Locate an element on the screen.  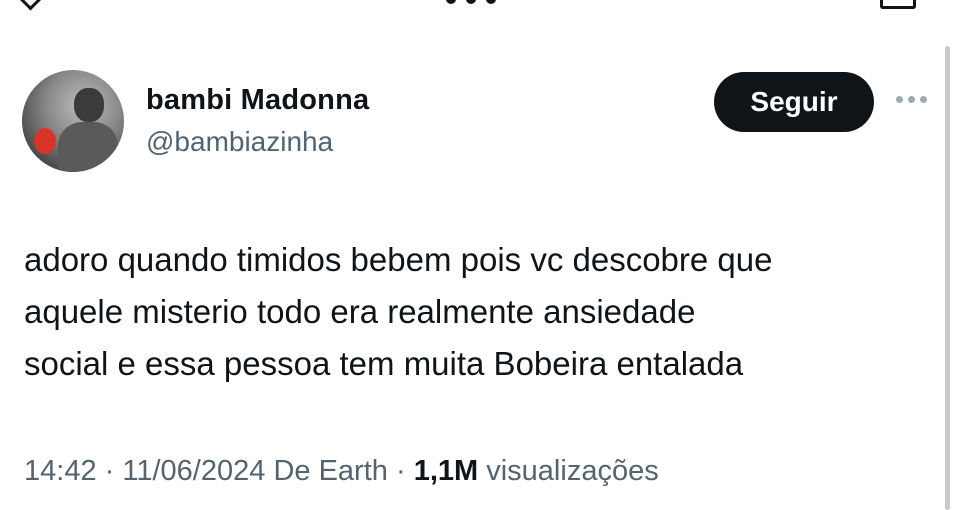
author-display-name: bambi Madonna is located at coordinates (257, 100).